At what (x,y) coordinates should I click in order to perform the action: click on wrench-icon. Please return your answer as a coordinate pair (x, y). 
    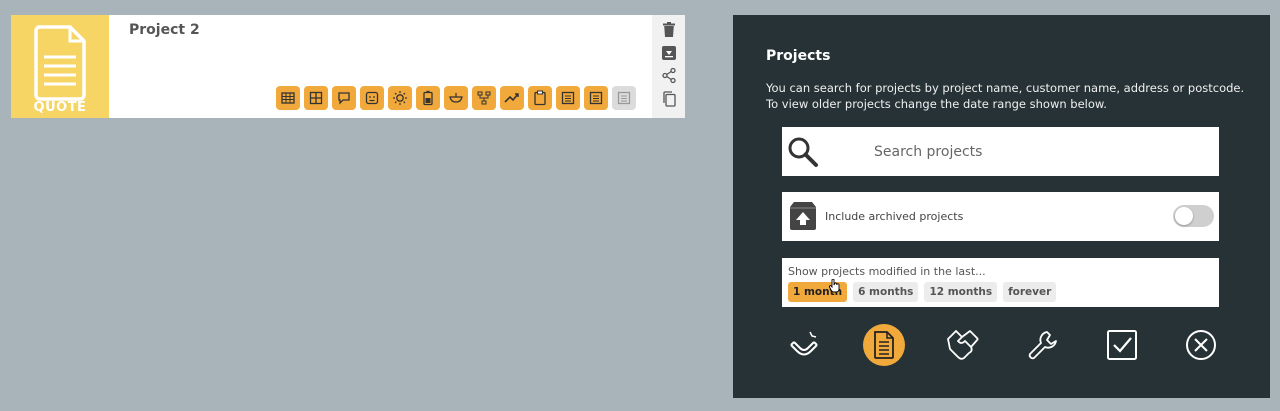
    Looking at the image, I should click on (1042, 345).